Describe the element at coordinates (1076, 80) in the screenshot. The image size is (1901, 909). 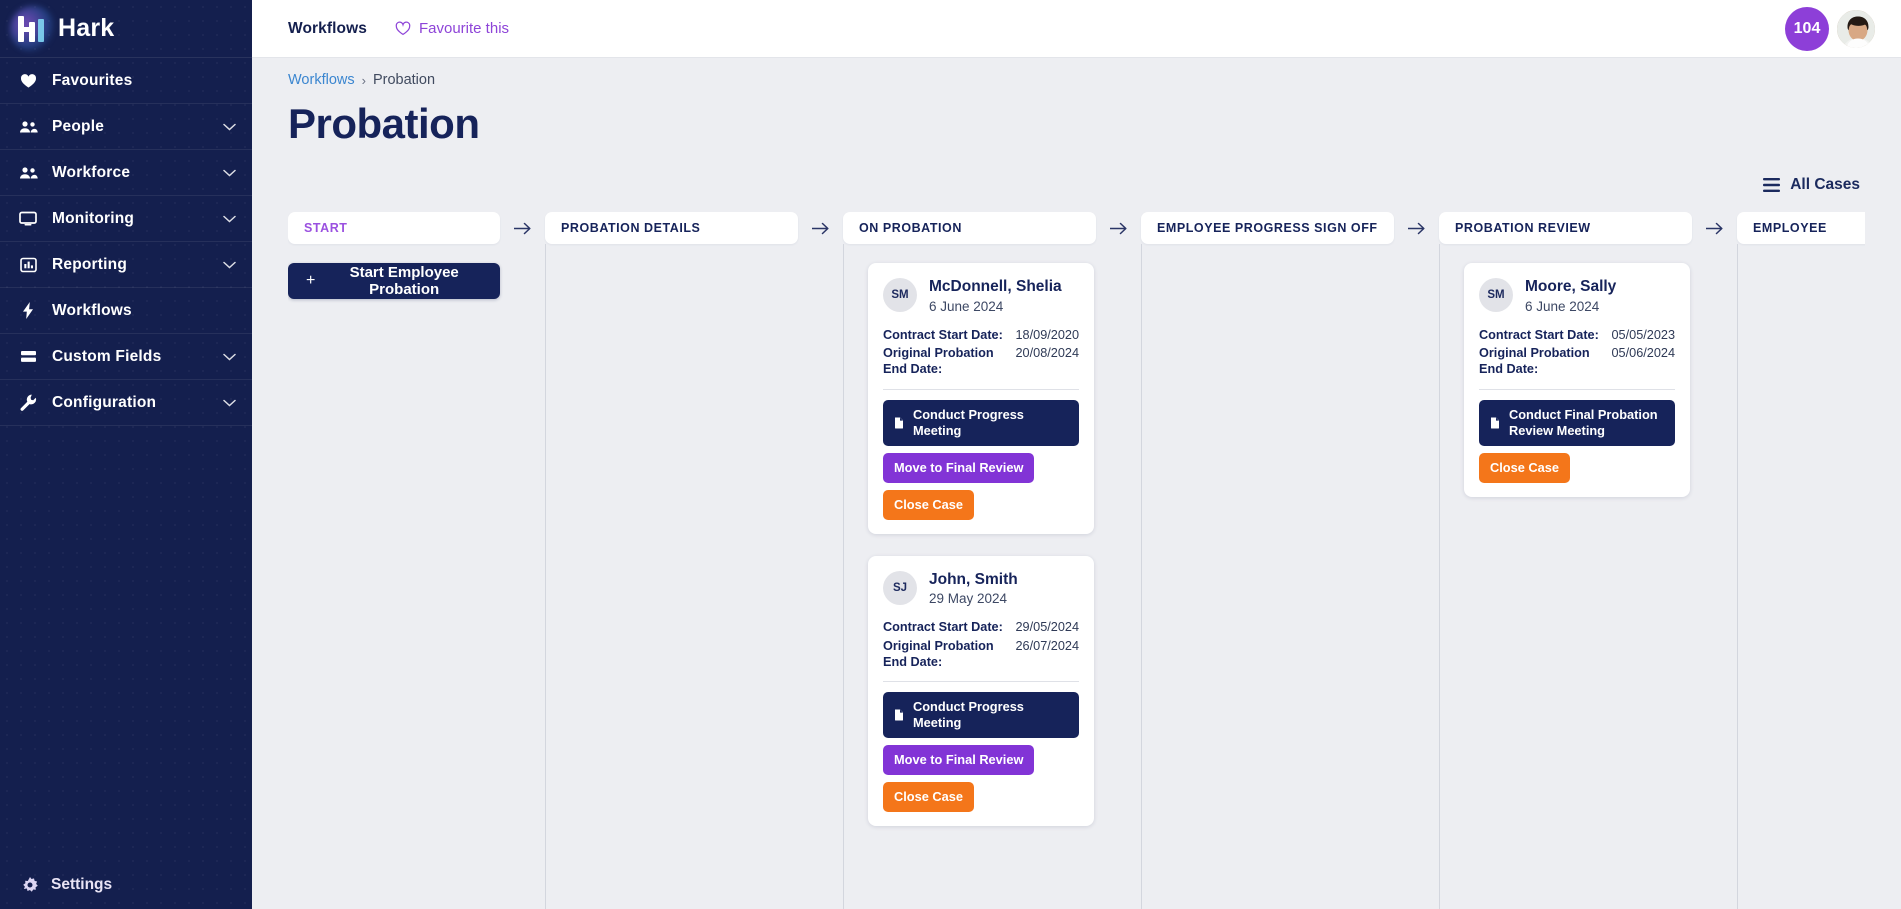
I see `breadcrumb: Workflows › Probation` at that location.